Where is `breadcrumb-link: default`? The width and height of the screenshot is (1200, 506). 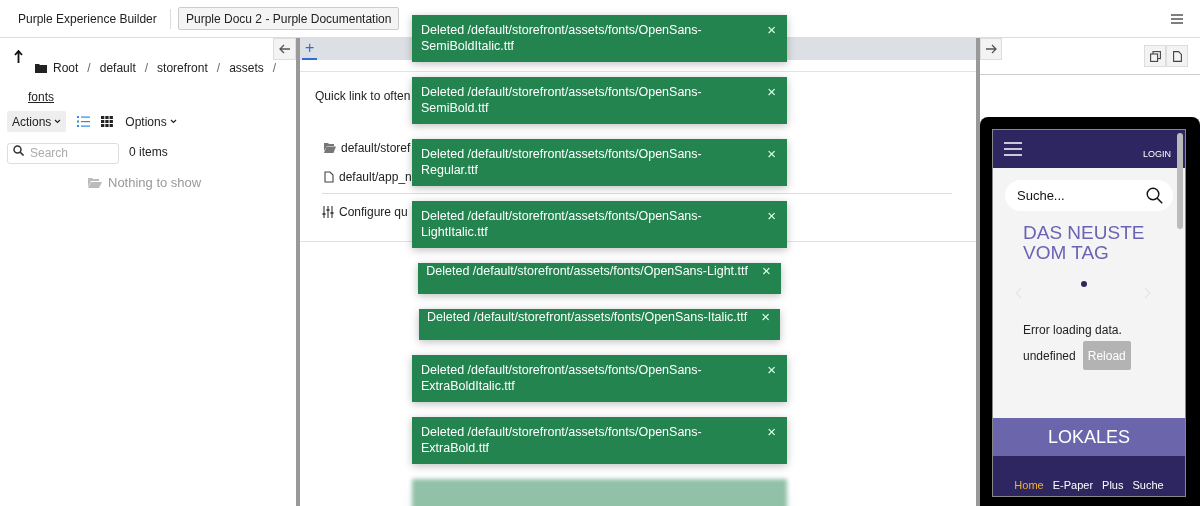
breadcrumb-link: default is located at coordinates (117, 68).